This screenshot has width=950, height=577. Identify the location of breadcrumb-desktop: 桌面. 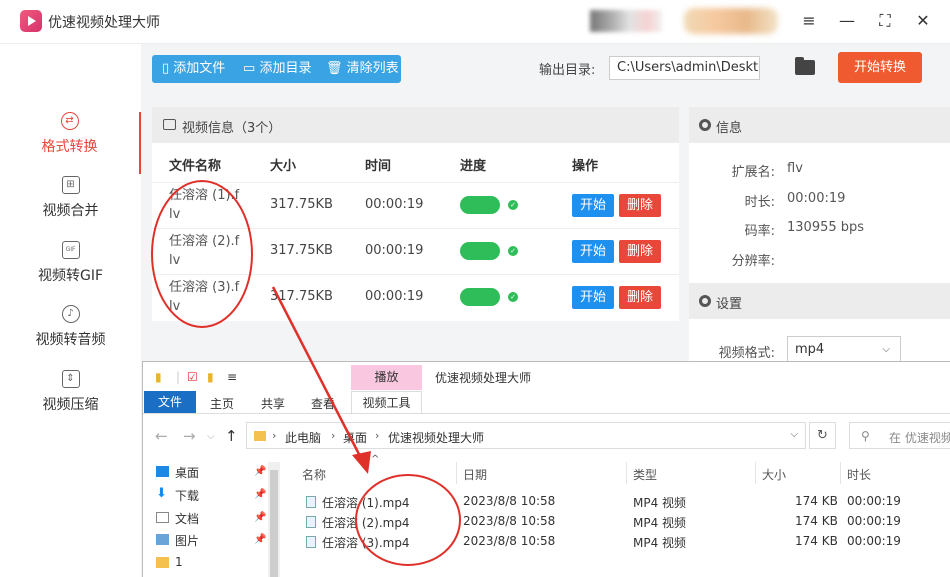
(355, 437).